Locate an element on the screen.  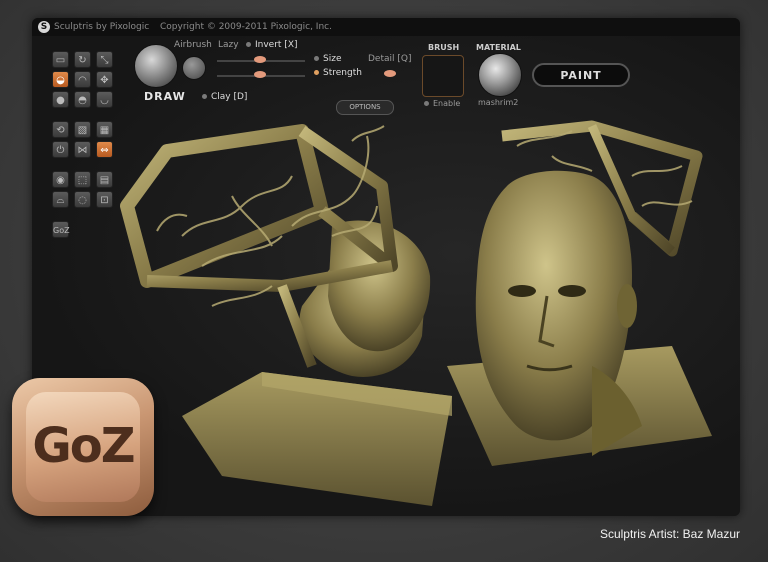
power-icon: ⏻ is located at coordinates (60, 149).